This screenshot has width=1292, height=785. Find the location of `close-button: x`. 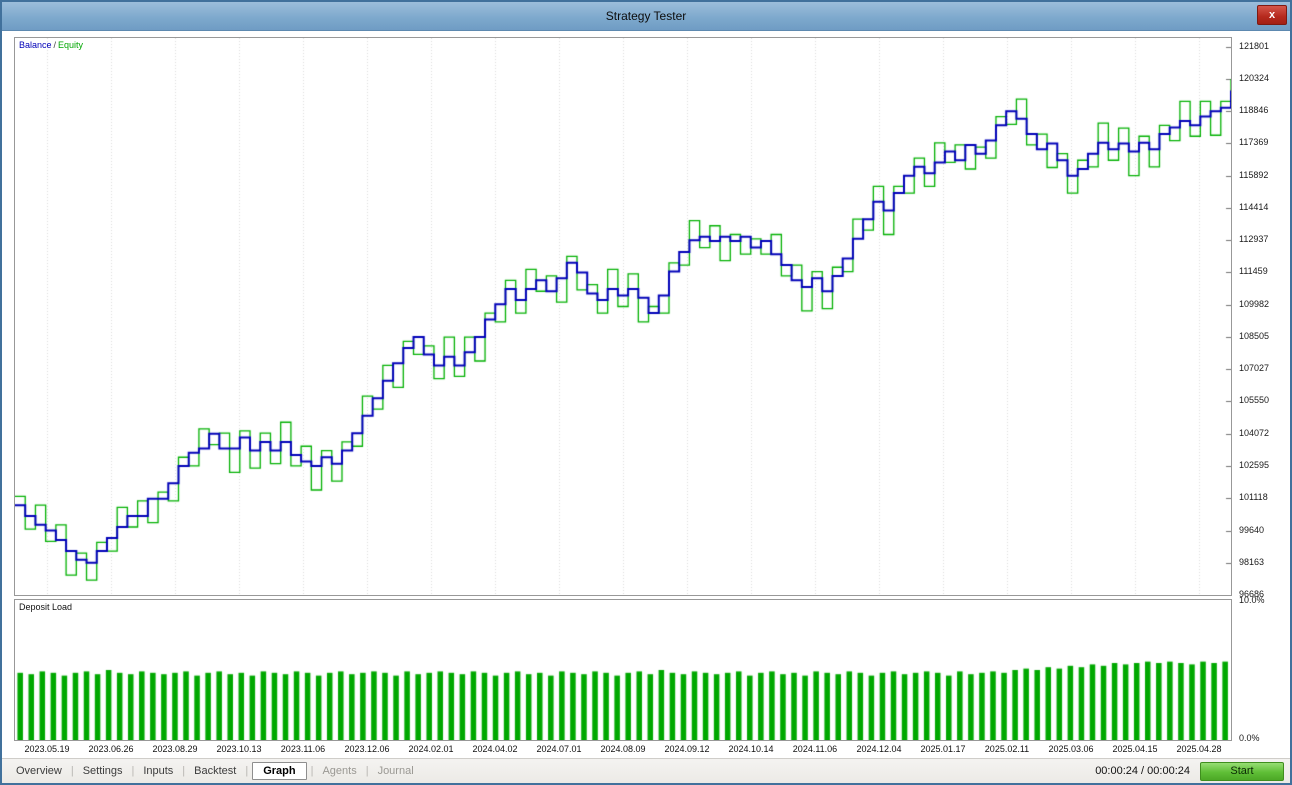

close-button: x is located at coordinates (1272, 15).